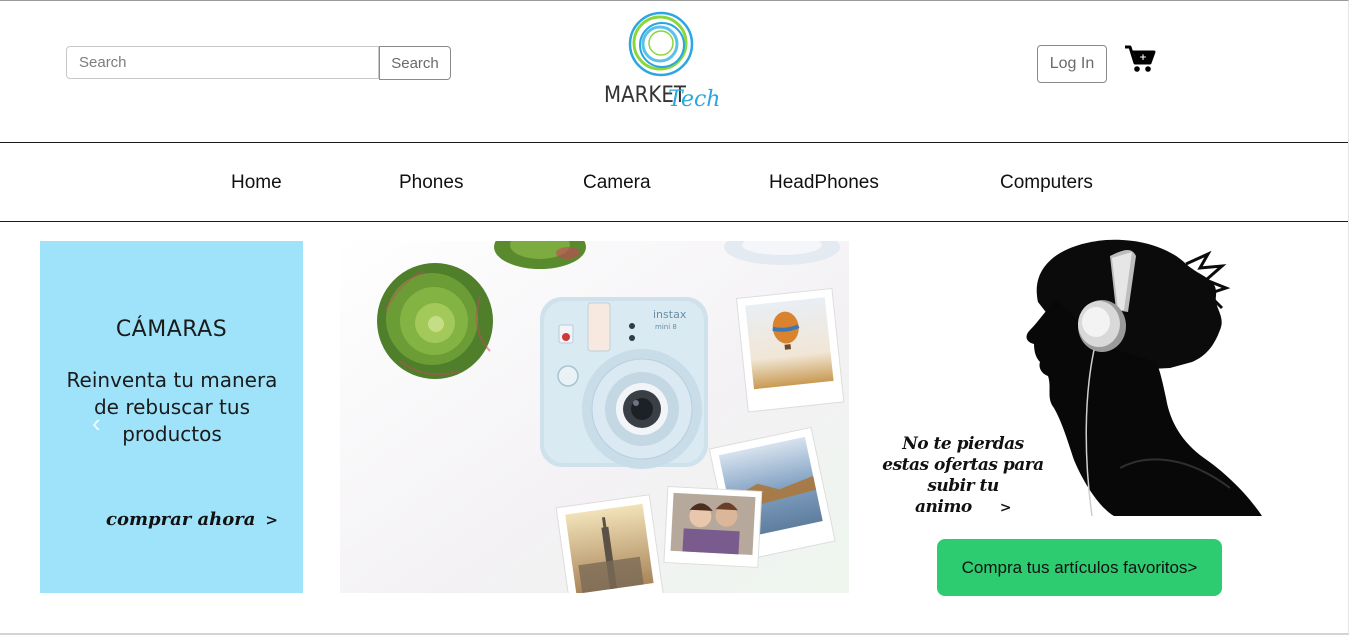 The height and width of the screenshot is (635, 1350). What do you see at coordinates (415, 63) in the screenshot?
I see `search-button: Search` at bounding box center [415, 63].